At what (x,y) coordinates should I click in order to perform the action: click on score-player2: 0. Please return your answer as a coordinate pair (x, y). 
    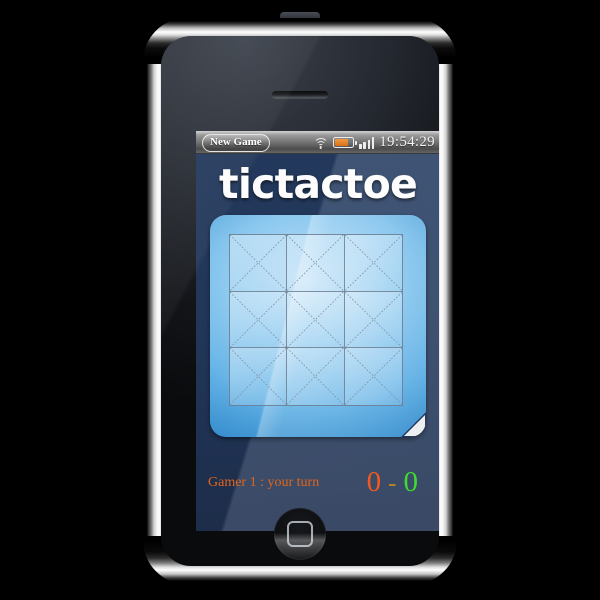
    Looking at the image, I should click on (411, 482).